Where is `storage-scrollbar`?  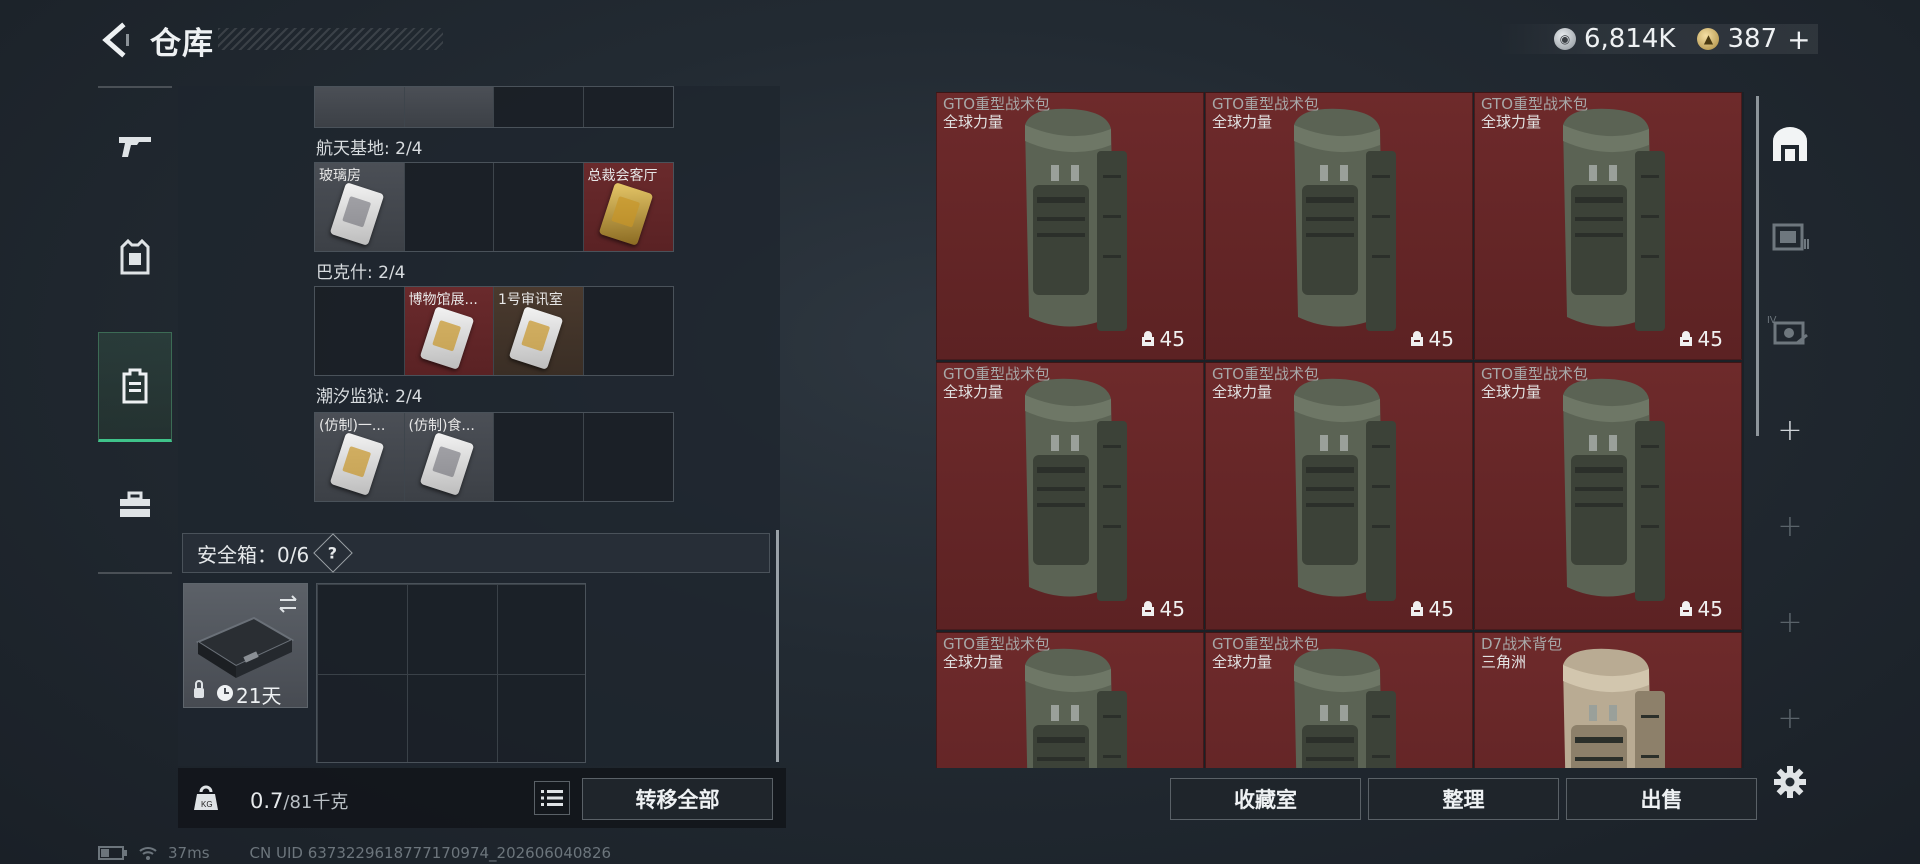 storage-scrollbar is located at coordinates (1757, 266).